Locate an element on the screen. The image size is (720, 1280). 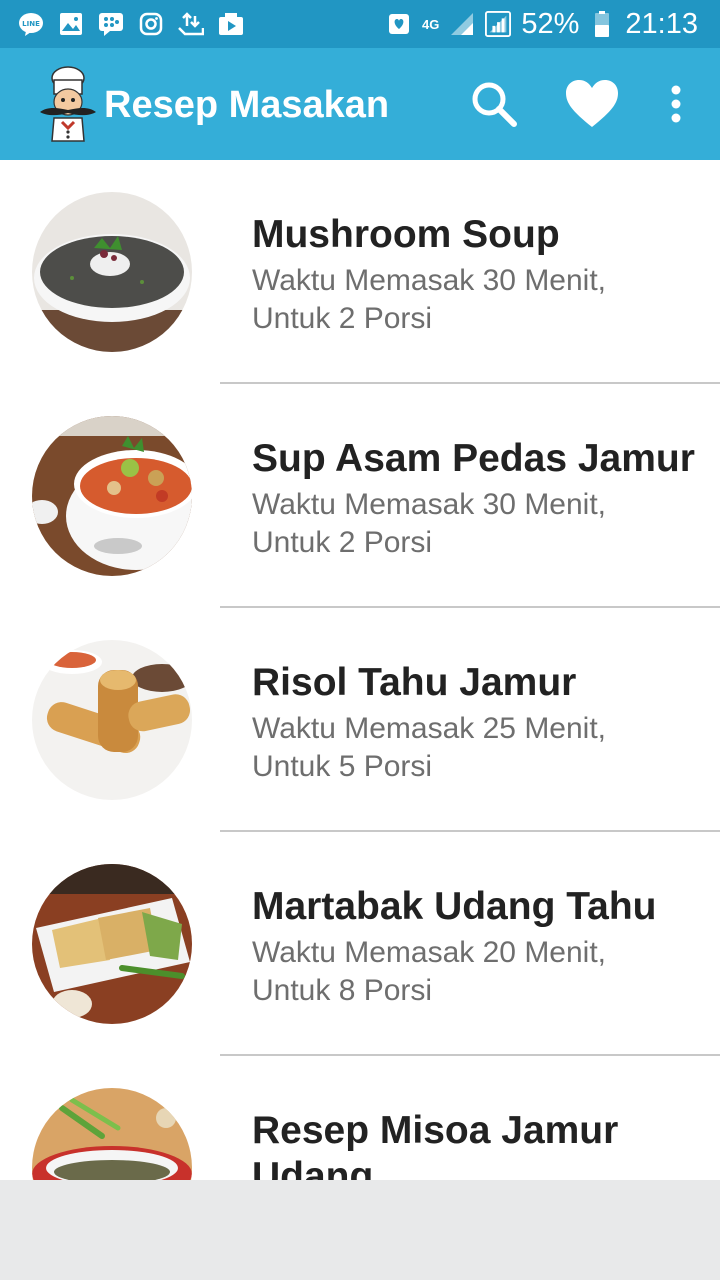
recipe-thumbnail-martabak-udang is located at coordinates (112, 944).